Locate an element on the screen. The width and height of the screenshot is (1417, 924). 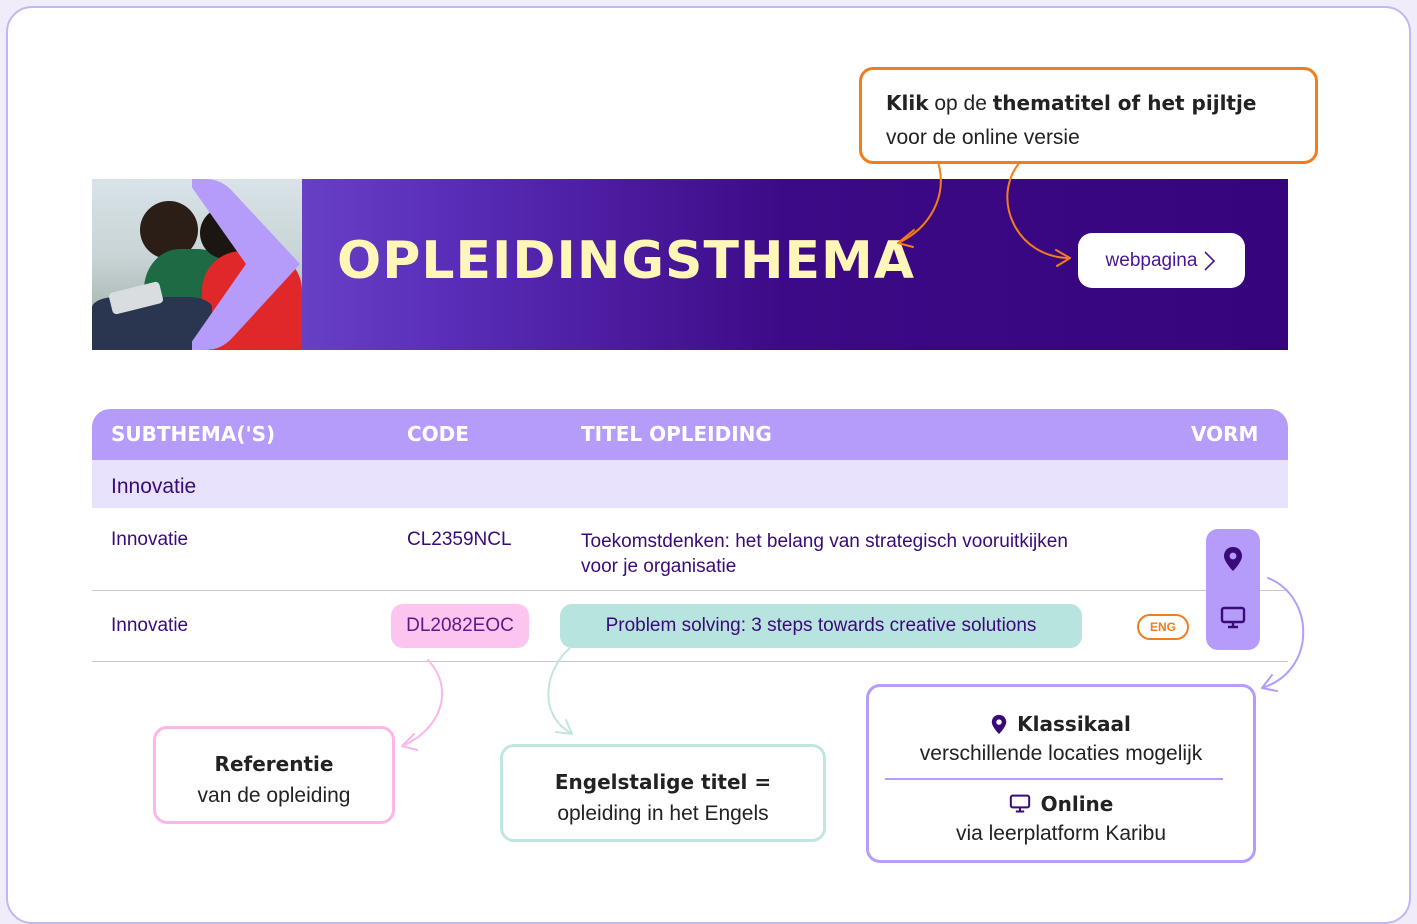
klassikaal-text: verschillende locaties mogelijk is located at coordinates (1061, 753).